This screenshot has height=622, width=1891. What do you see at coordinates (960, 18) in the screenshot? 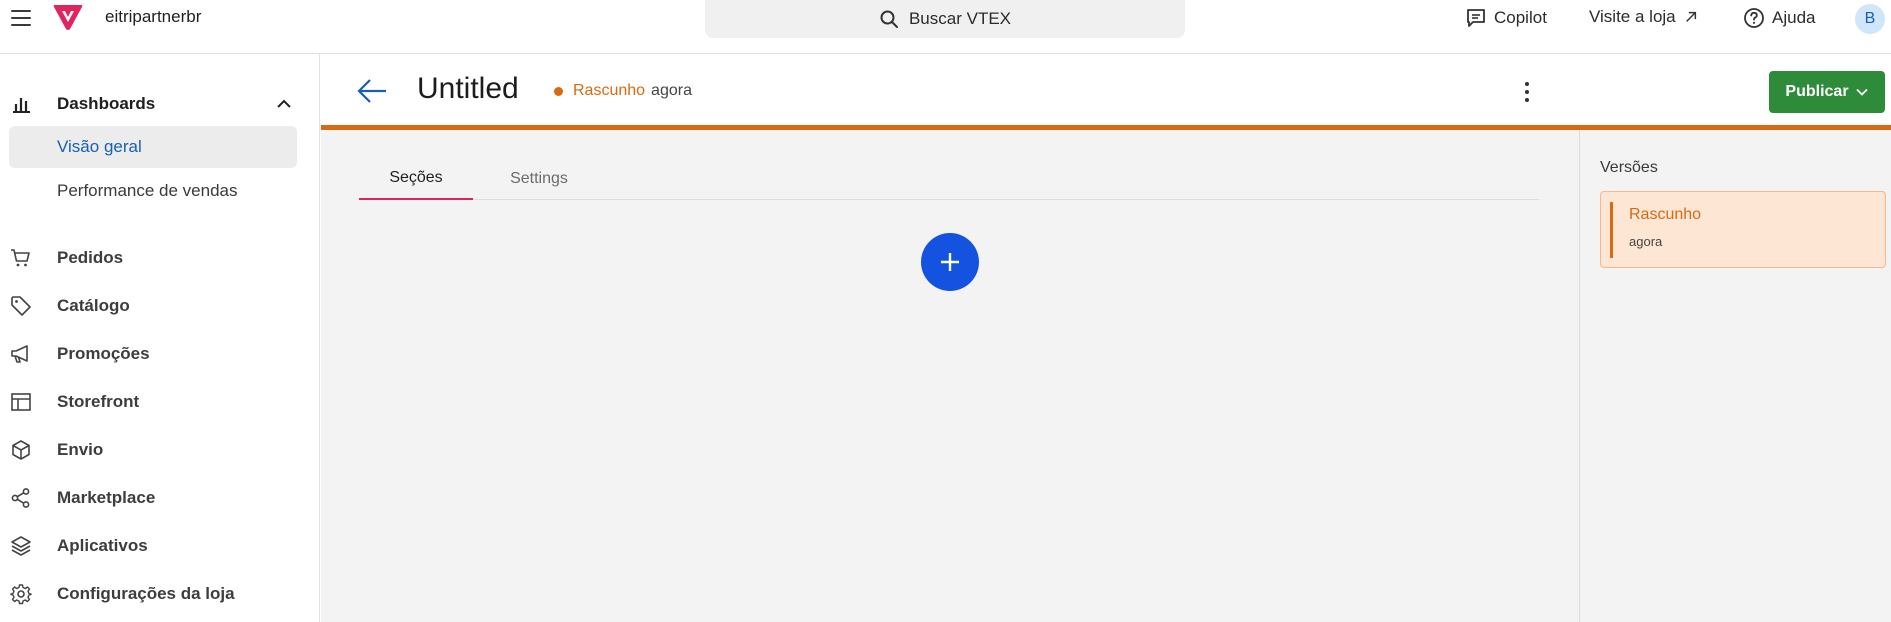
I see `search-label: Buscar VTEX` at bounding box center [960, 18].